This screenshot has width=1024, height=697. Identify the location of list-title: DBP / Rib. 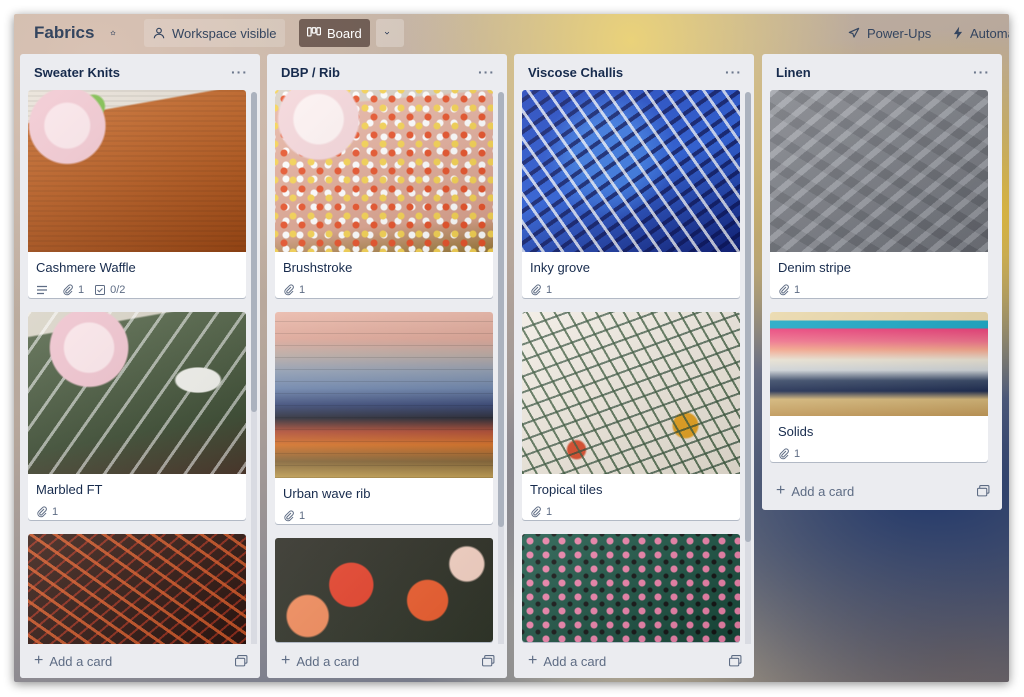
(310, 72).